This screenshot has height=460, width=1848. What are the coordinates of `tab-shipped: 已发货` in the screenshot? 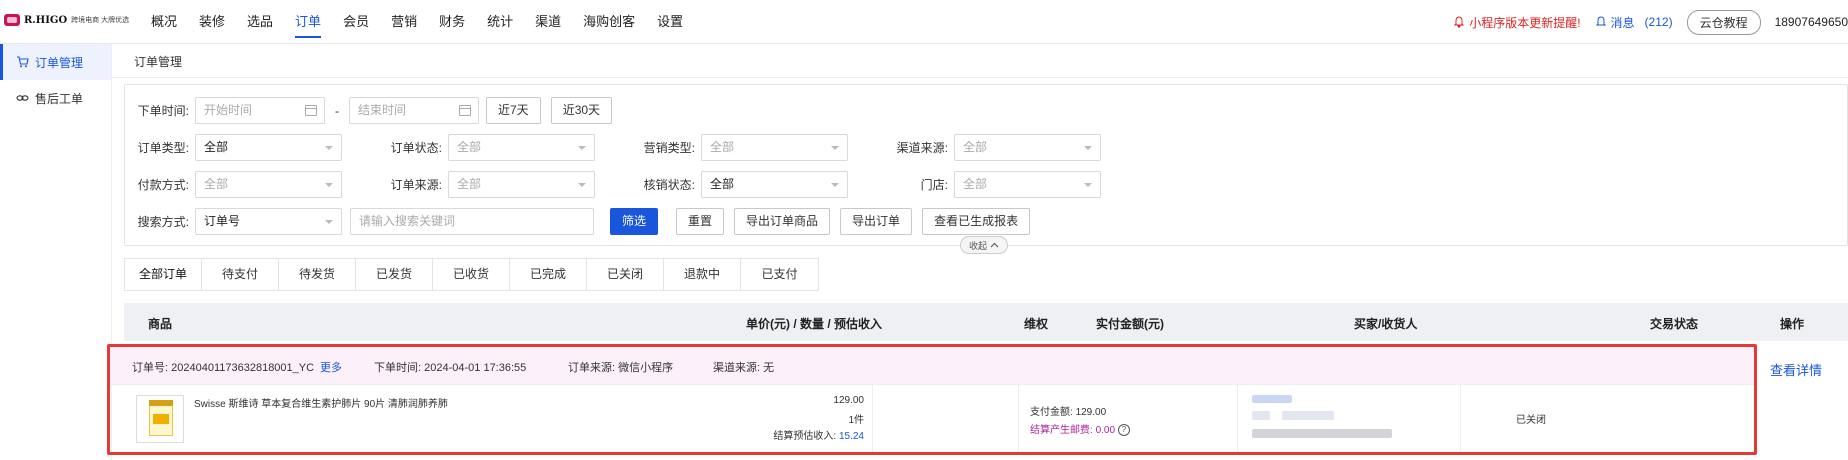 It's located at (394, 274).